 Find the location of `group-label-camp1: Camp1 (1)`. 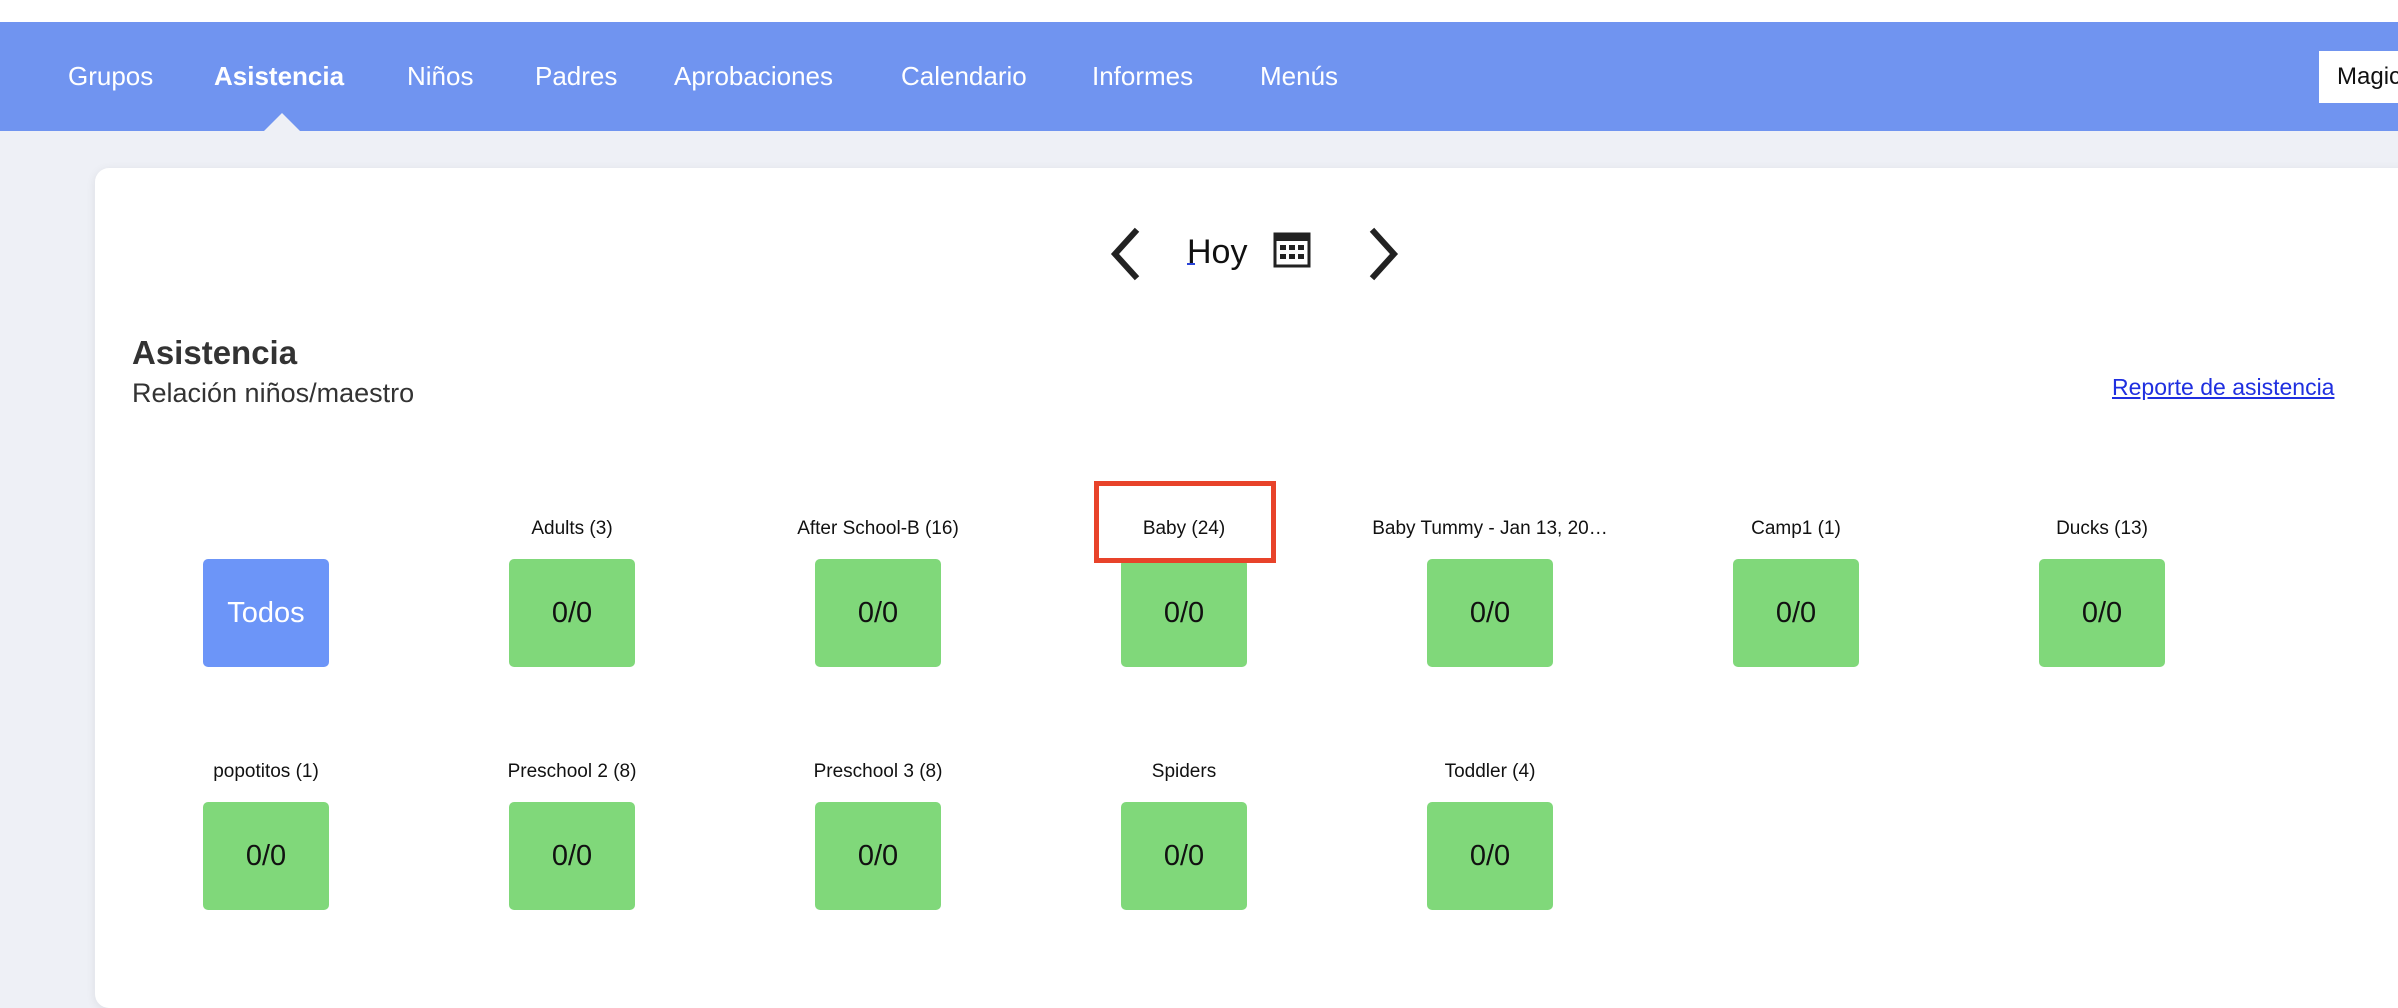

group-label-camp1: Camp1 (1) is located at coordinates (1796, 528).